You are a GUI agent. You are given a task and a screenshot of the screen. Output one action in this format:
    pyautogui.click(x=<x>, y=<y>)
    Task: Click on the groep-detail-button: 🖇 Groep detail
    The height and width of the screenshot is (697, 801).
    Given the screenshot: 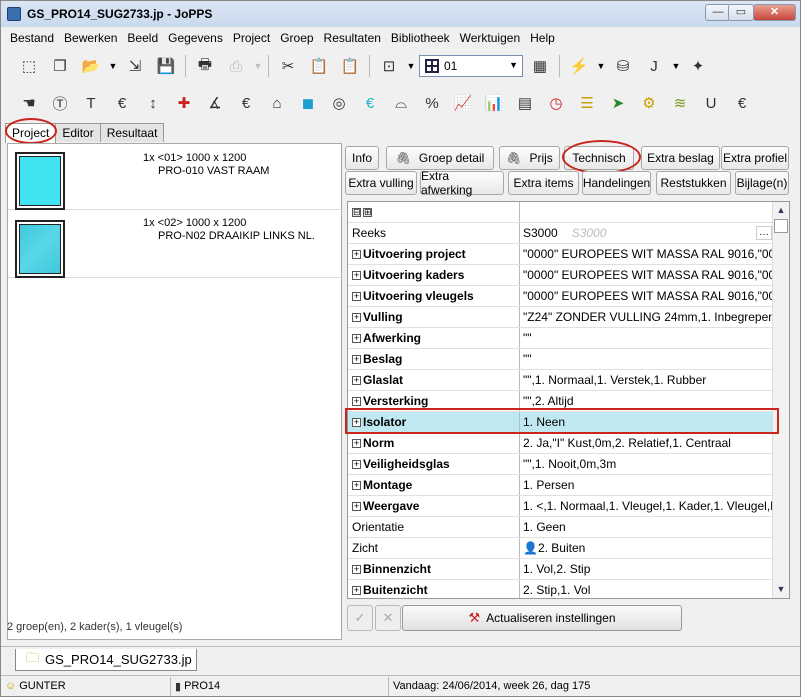 What is the action you would take?
    pyautogui.click(x=440, y=158)
    